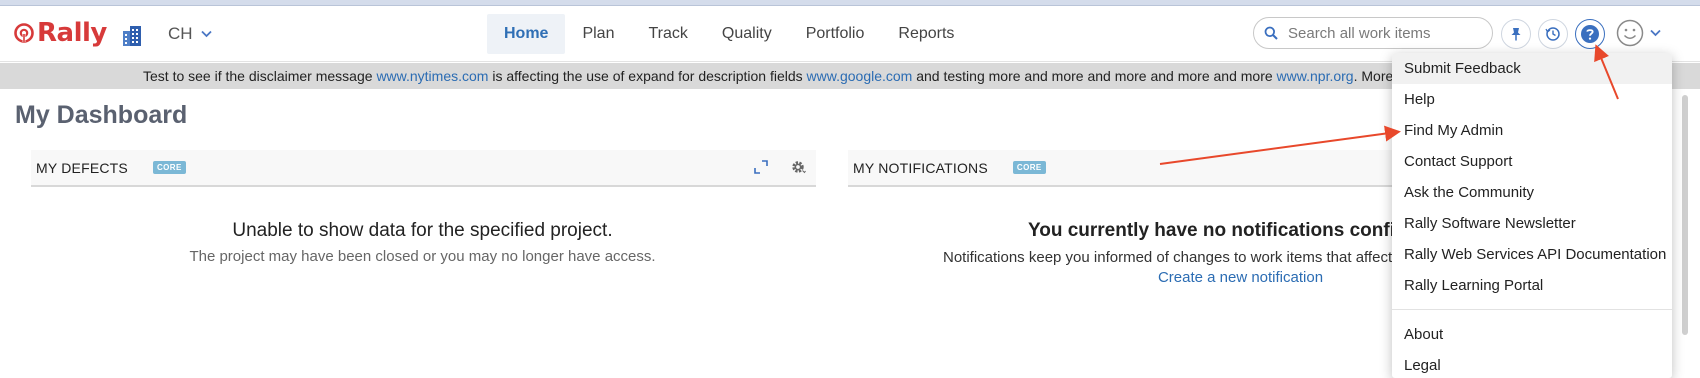 This screenshot has width=1700, height=378. I want to click on menu-item-ask-community: Ask the Community, so click(1532, 192).